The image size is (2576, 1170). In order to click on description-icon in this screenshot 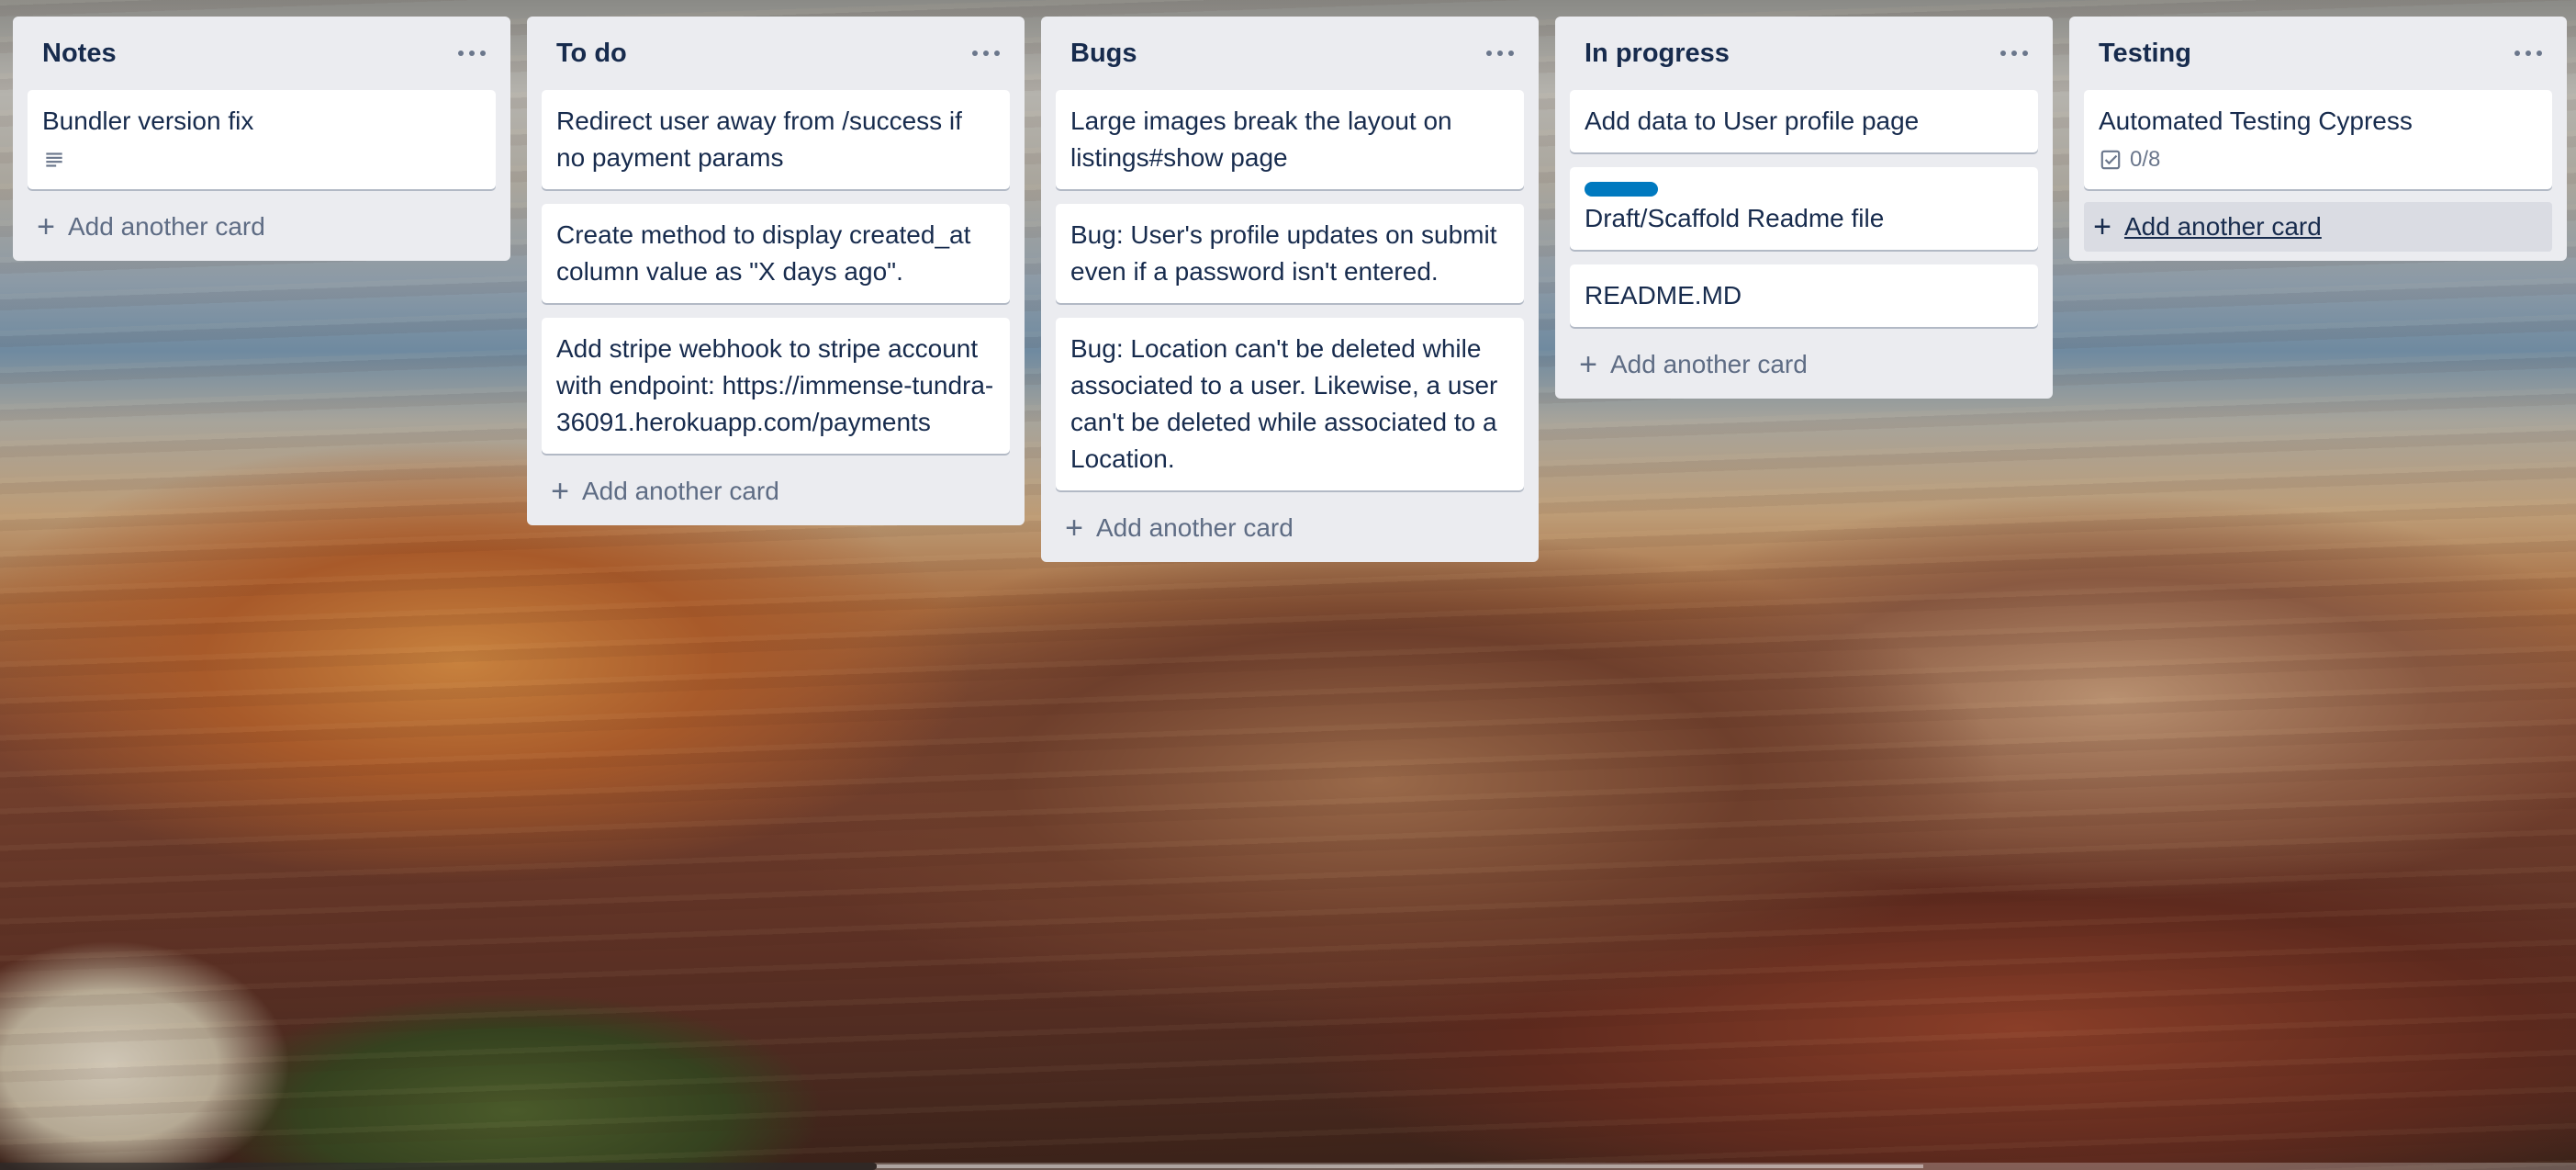, I will do `click(54, 160)`.